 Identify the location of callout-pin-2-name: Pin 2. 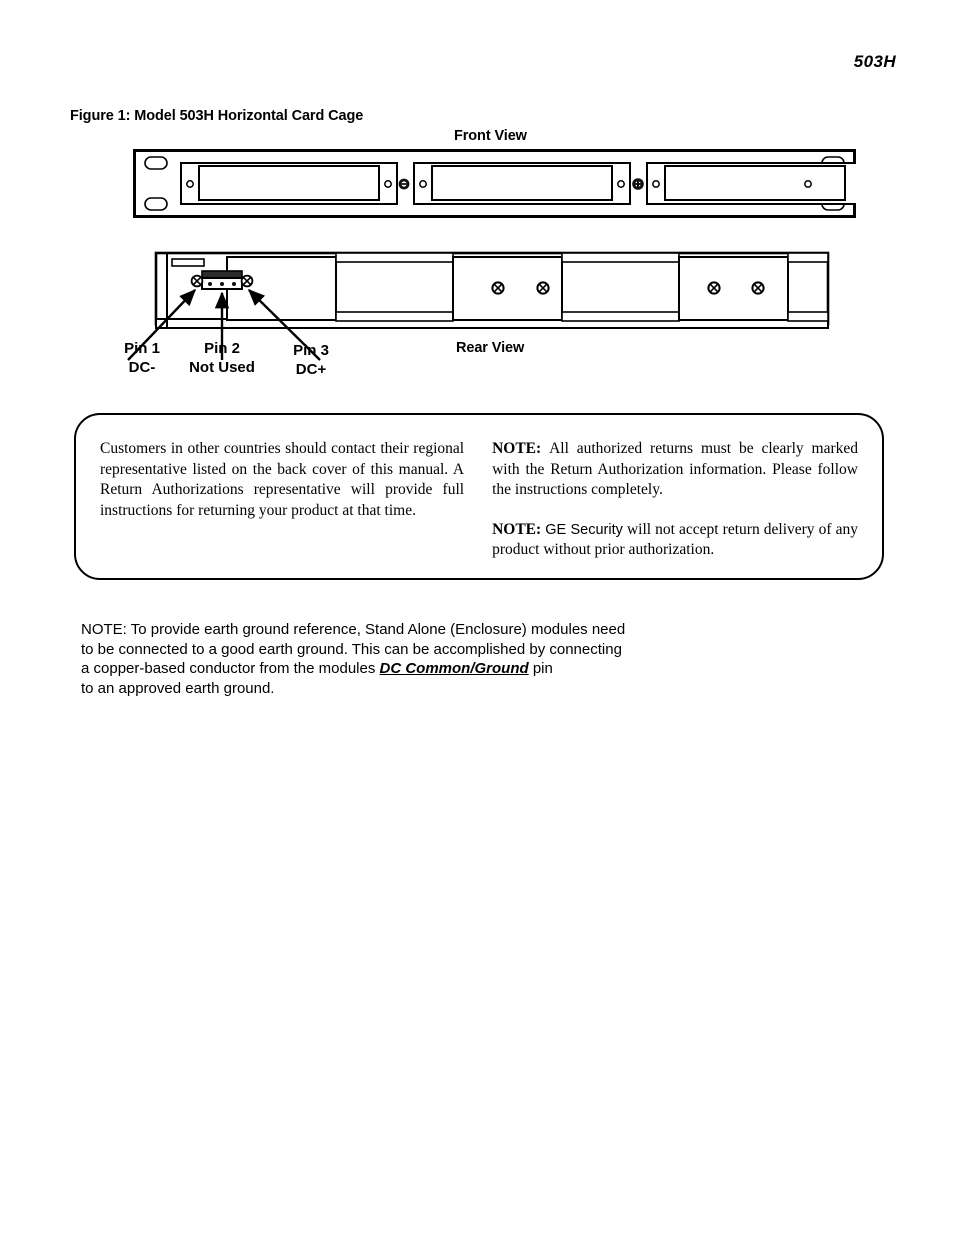
(222, 348).